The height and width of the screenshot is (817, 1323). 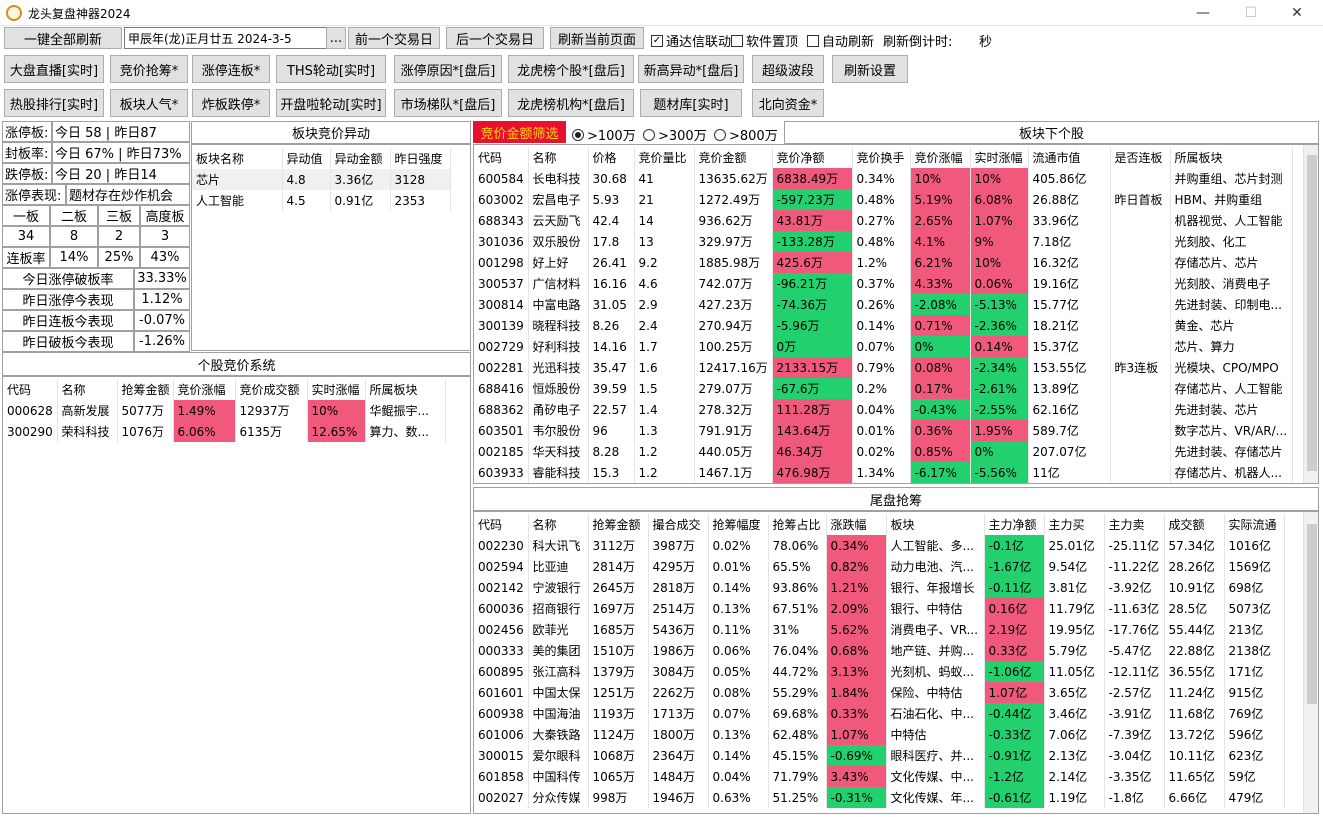 What do you see at coordinates (448, 103) in the screenshot?
I see `nav-button-5: 市场梯队*[盘后]` at bounding box center [448, 103].